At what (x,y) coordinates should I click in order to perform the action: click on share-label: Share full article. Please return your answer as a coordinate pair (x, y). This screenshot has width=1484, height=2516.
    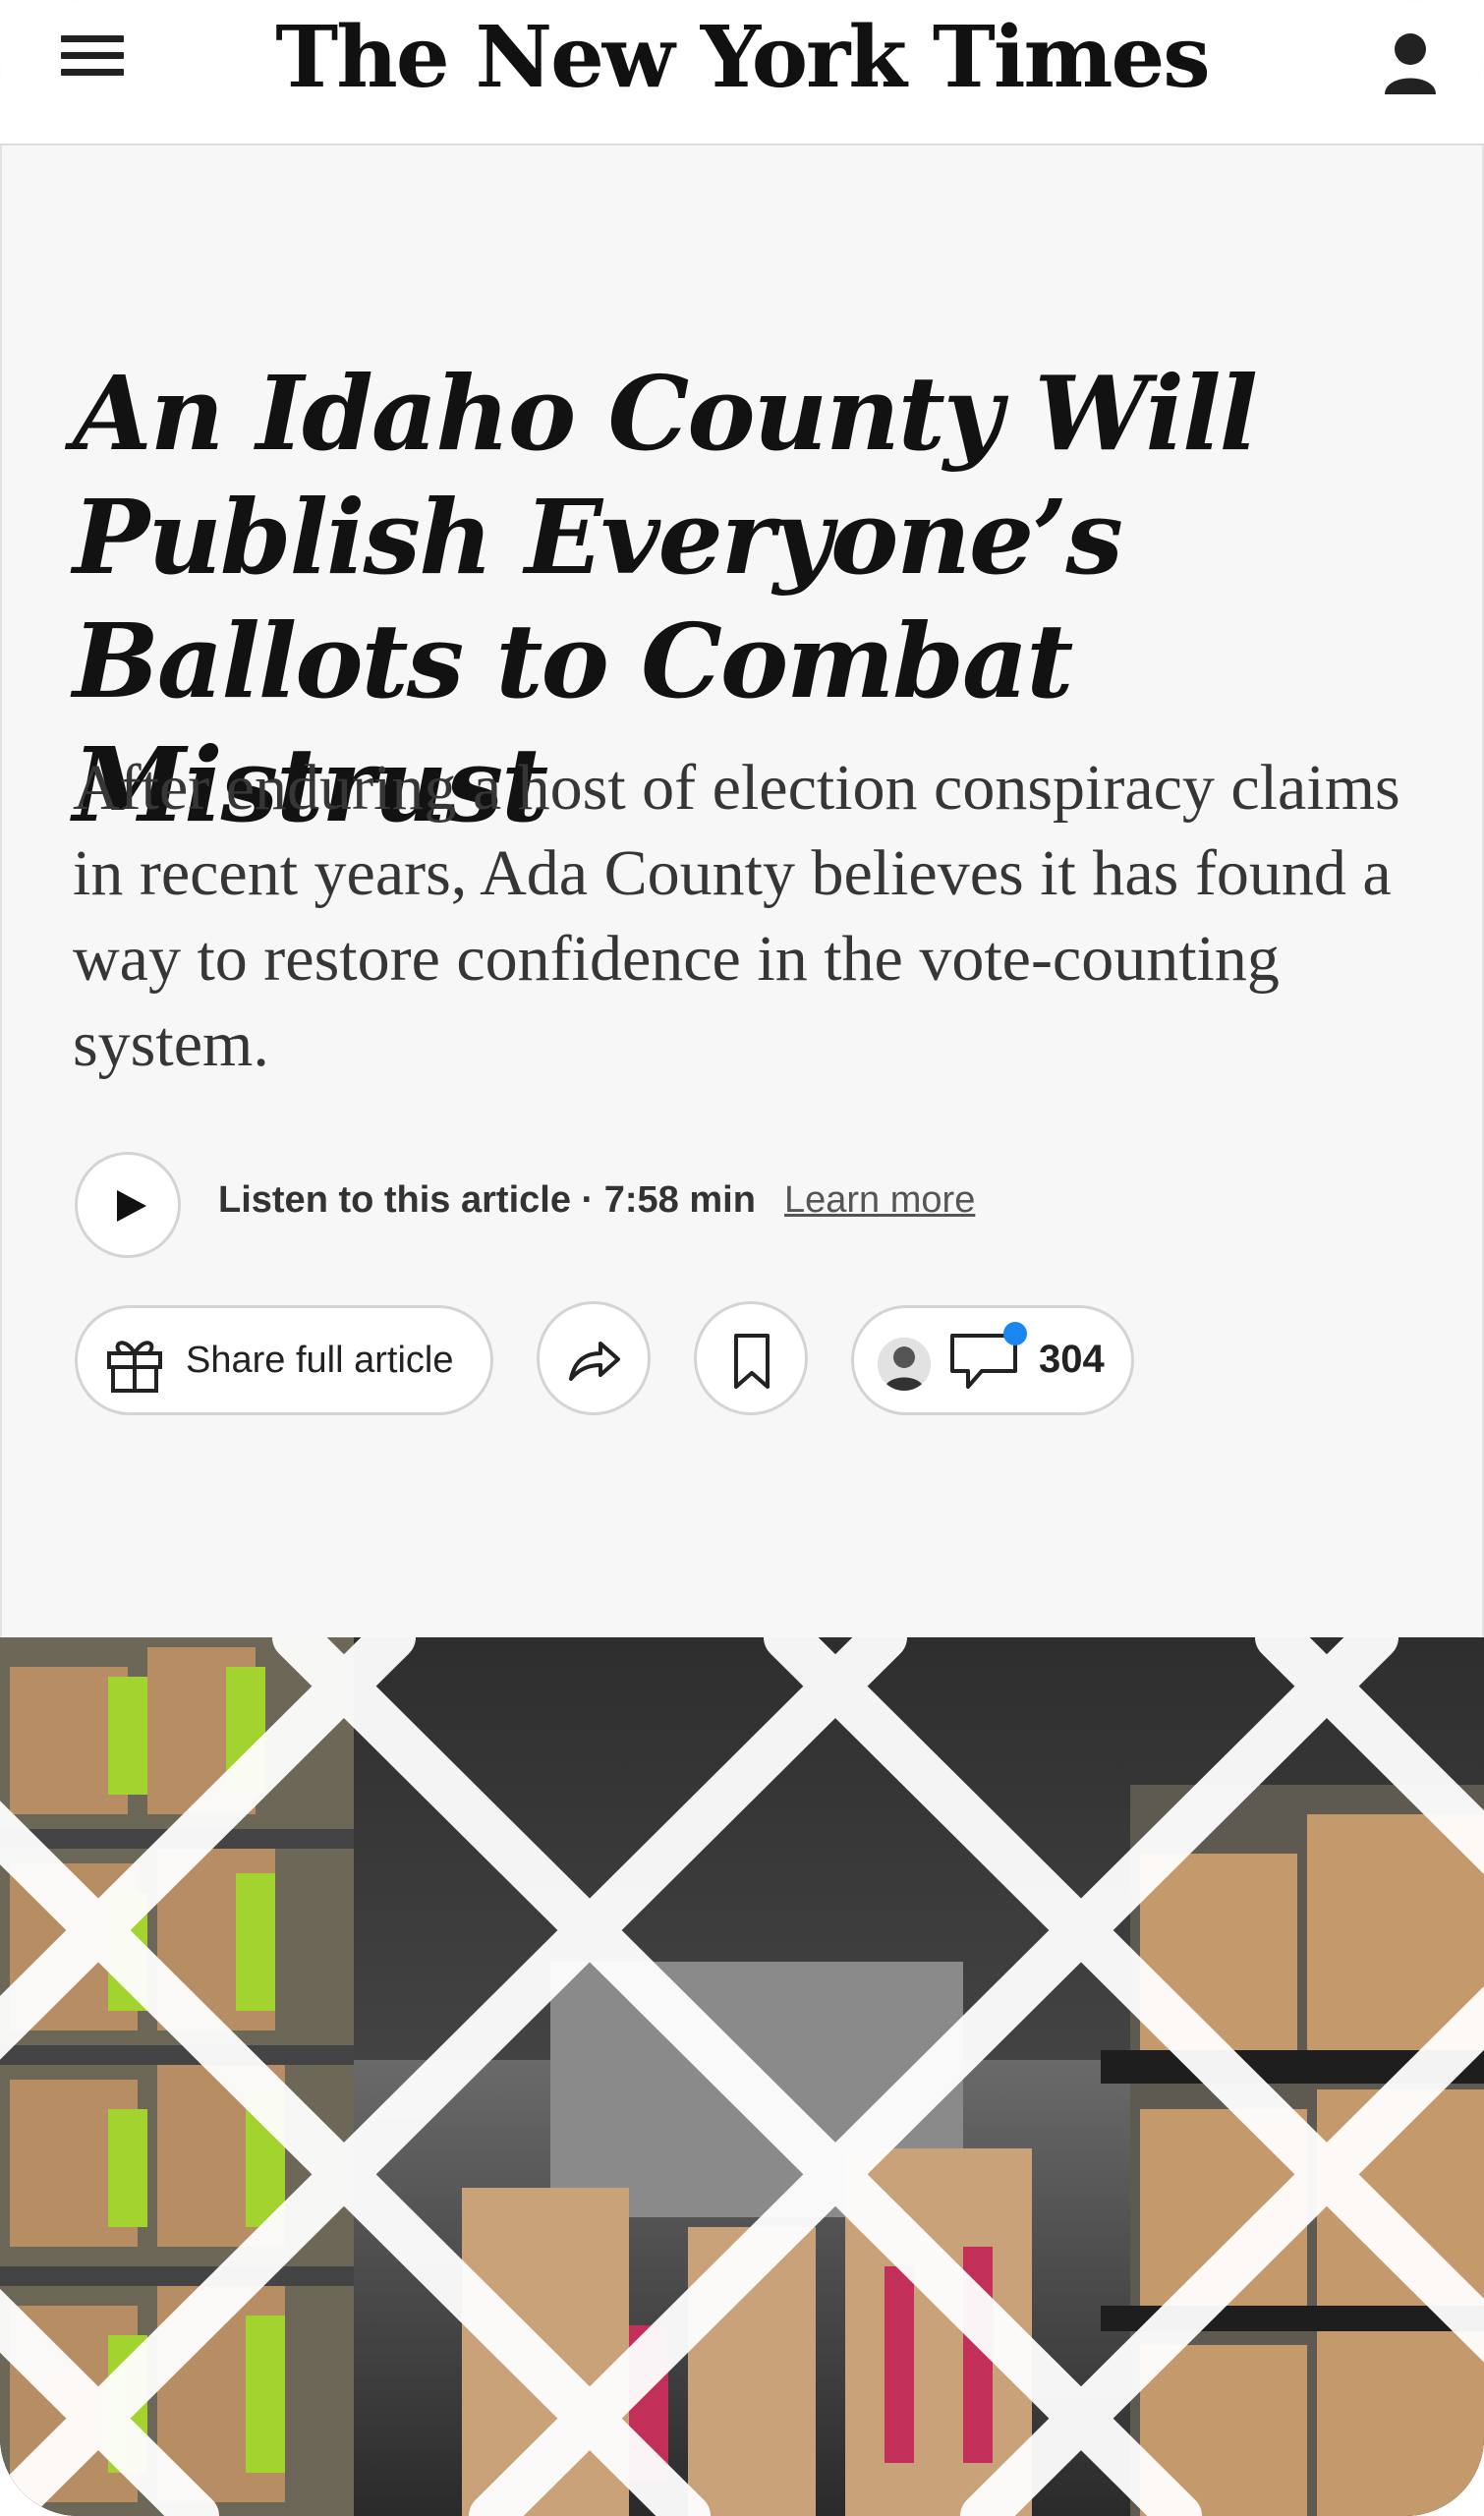
    Looking at the image, I should click on (320, 1360).